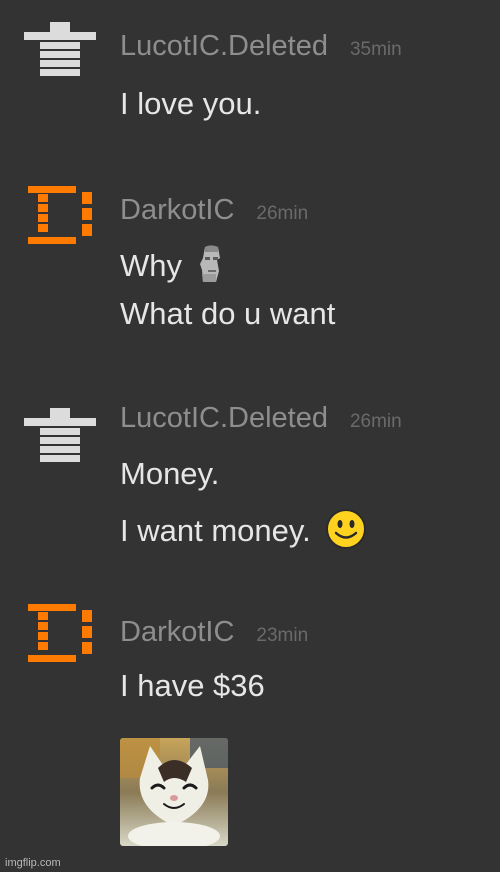  Describe the element at coordinates (228, 313) in the screenshot. I see `message-text: What do u want` at that location.